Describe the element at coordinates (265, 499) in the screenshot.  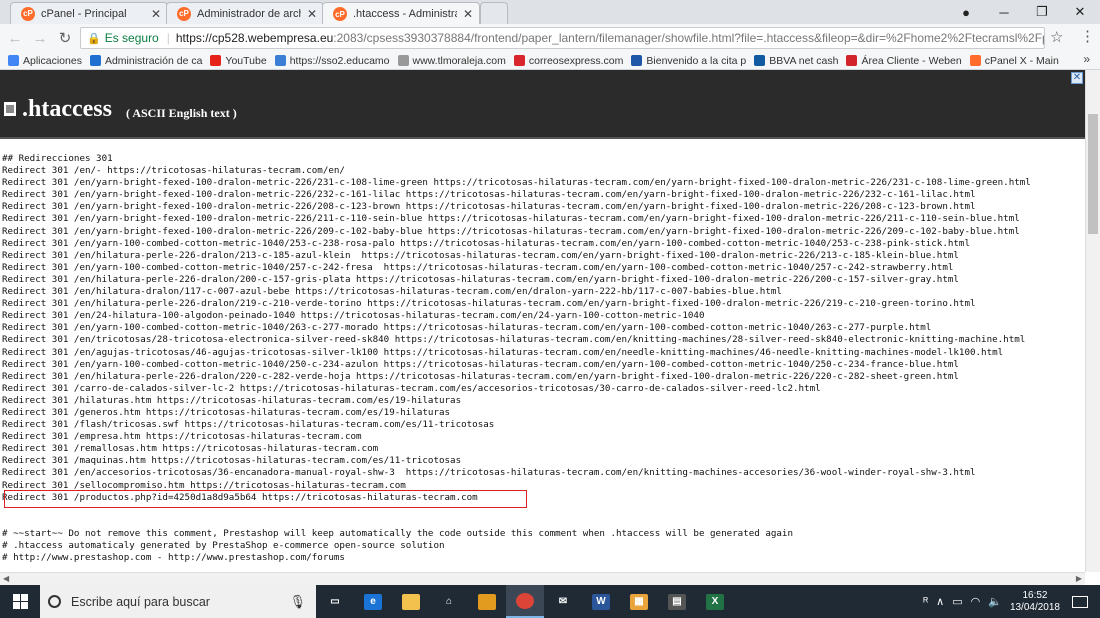
I see `highlight-box` at that location.